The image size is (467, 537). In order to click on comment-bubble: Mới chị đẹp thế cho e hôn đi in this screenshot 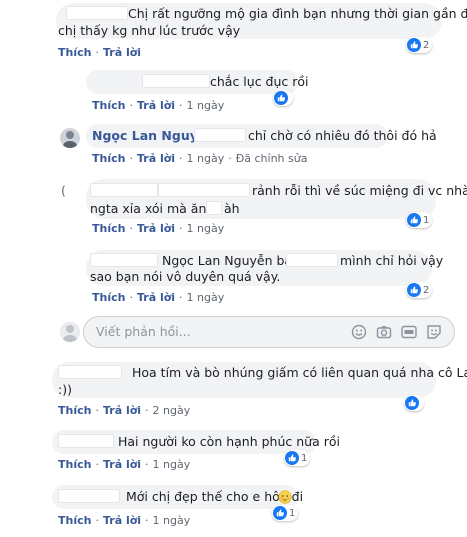, I will do `click(177, 497)`.